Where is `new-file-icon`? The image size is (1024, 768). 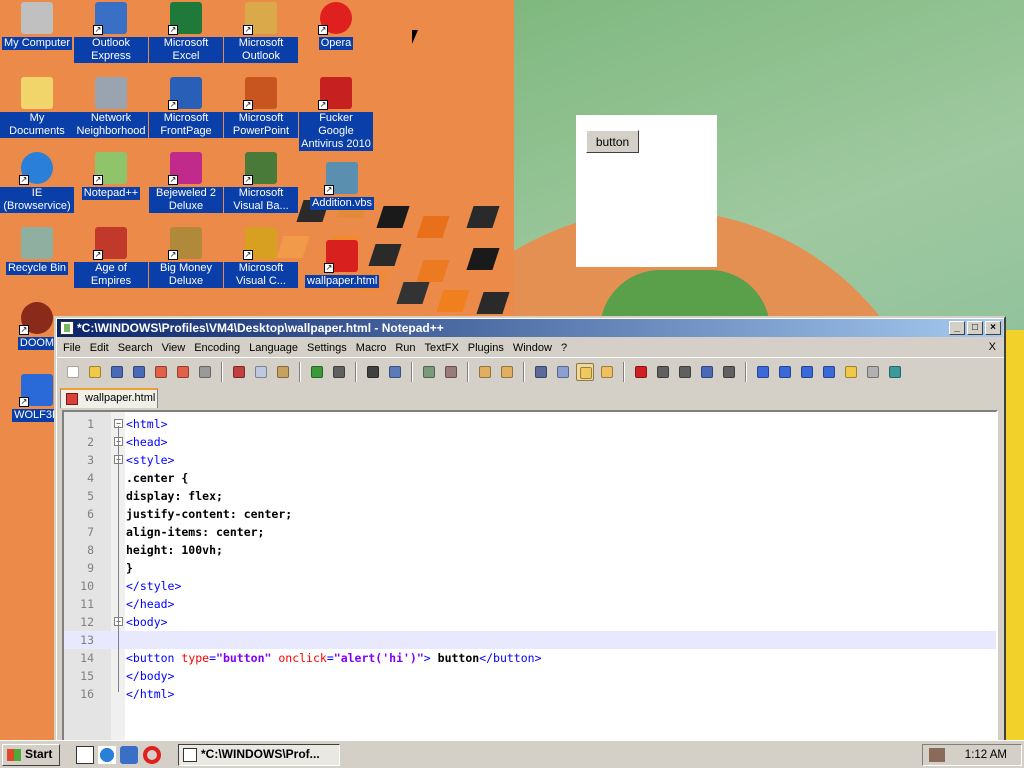 new-file-icon is located at coordinates (73, 372).